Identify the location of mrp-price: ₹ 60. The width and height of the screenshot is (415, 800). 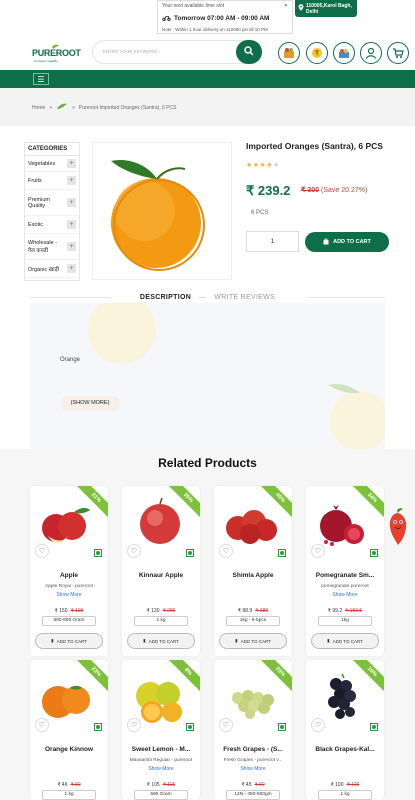
(259, 785).